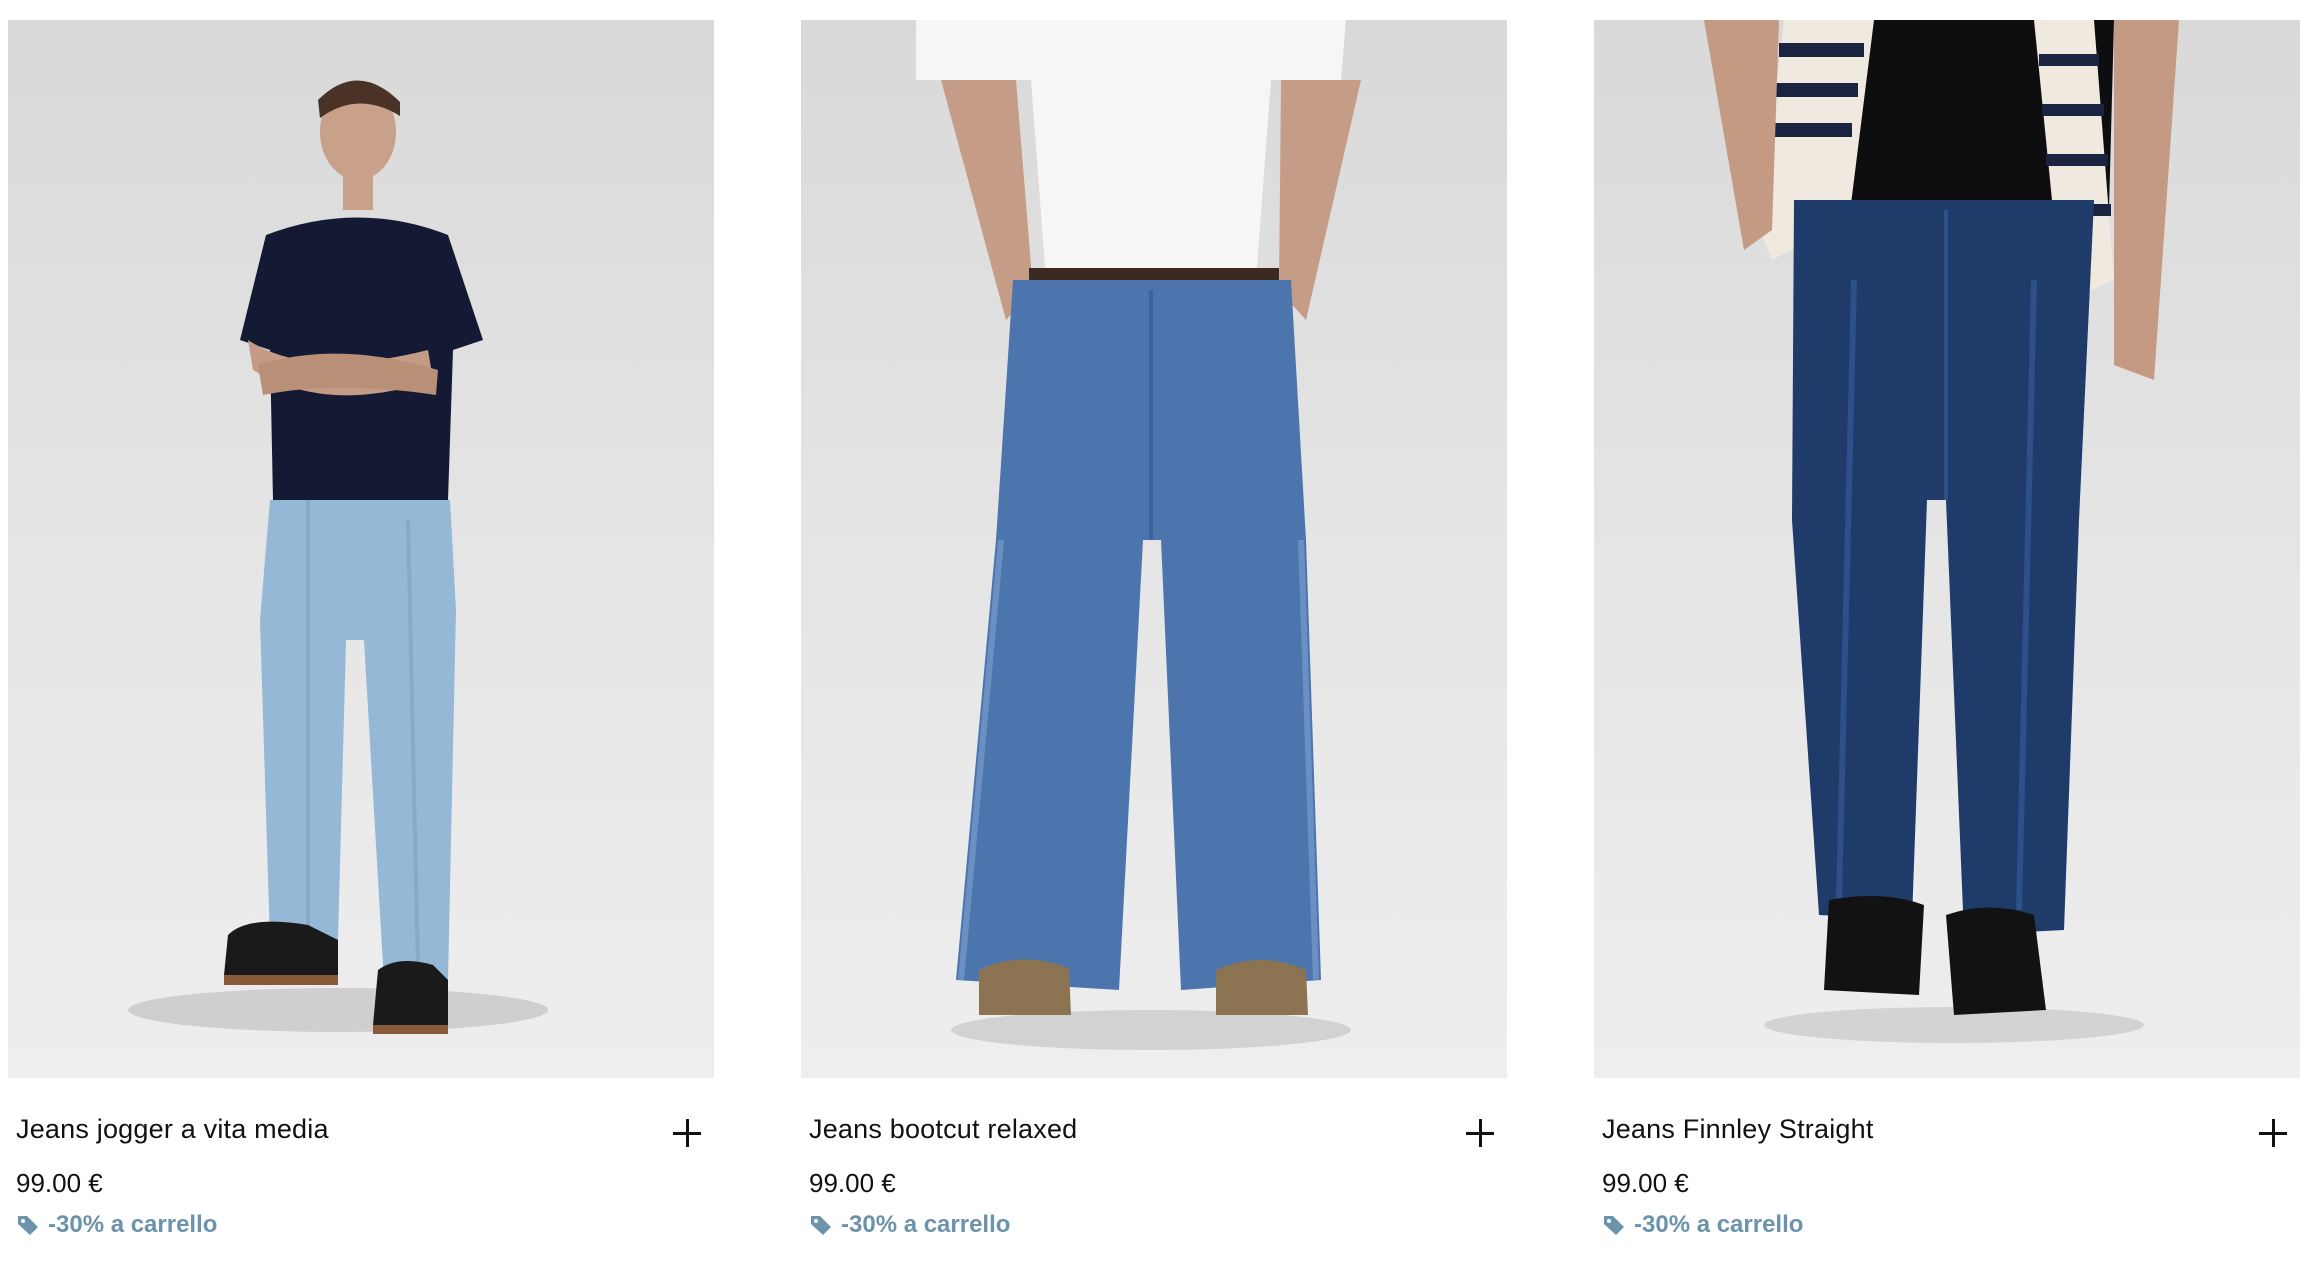 Image resolution: width=2308 pixels, height=1262 pixels. What do you see at coordinates (172, 1129) in the screenshot?
I see `product-name: Jeans jogger a vita media` at bounding box center [172, 1129].